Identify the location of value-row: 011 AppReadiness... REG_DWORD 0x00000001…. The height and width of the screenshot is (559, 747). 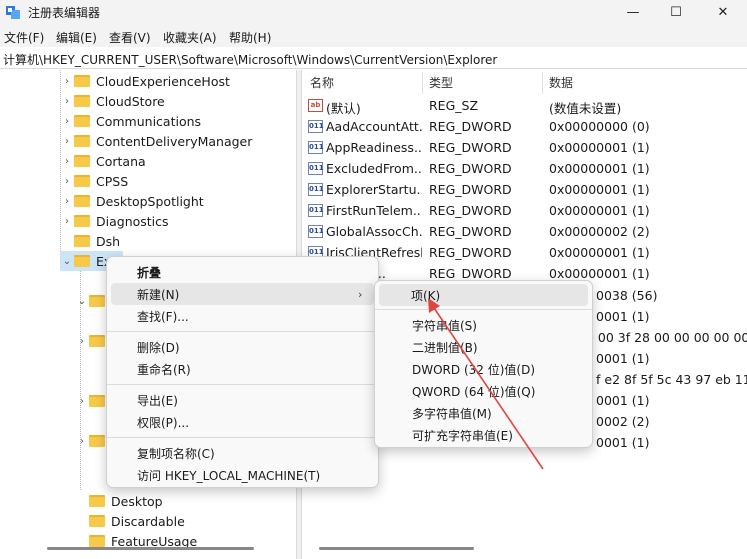
(524, 147).